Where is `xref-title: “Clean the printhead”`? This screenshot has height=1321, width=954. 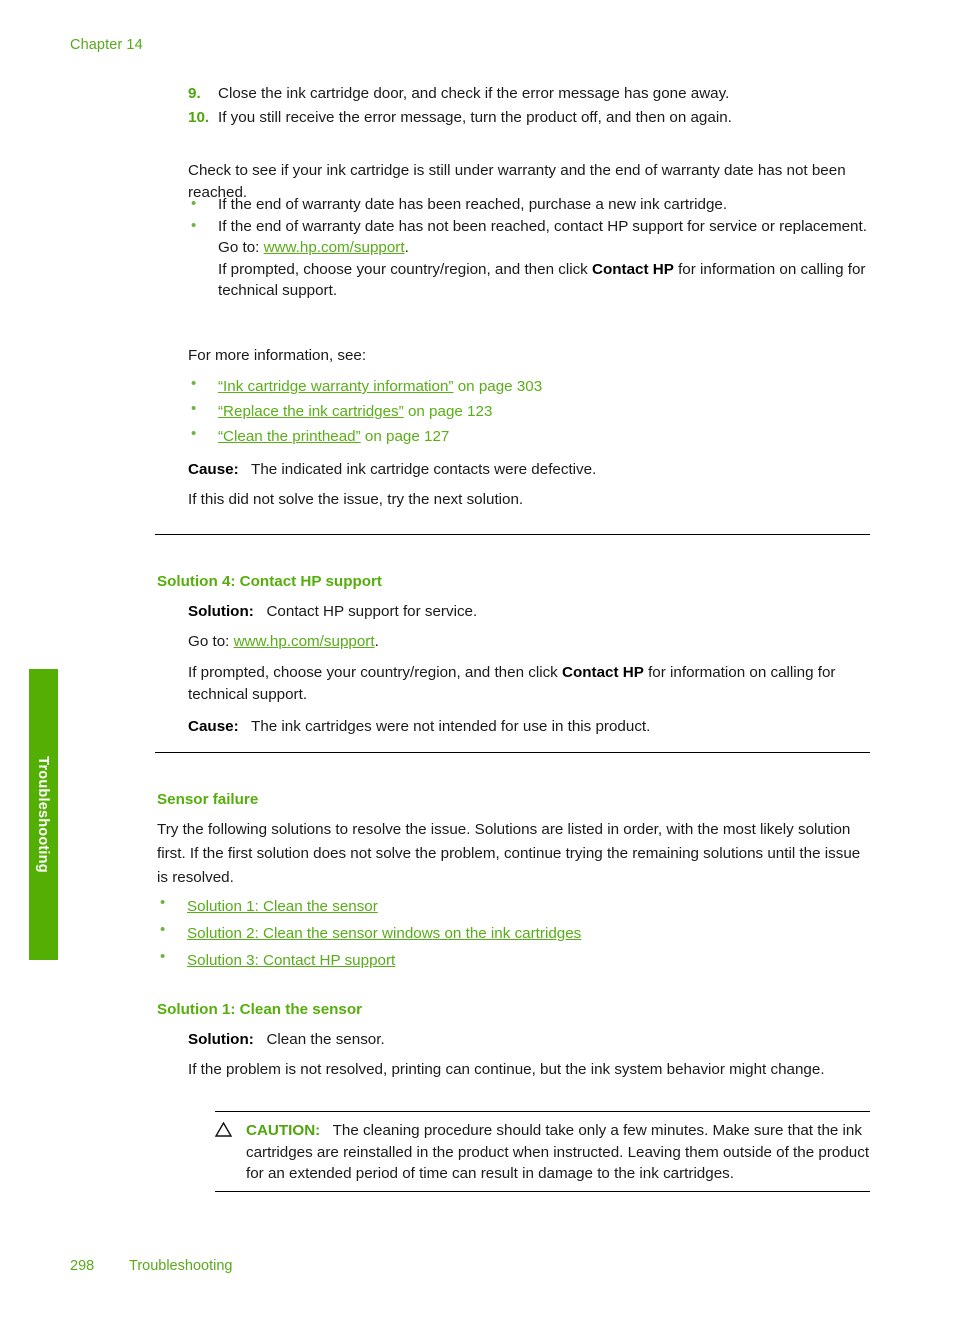
xref-title: “Clean the printhead” is located at coordinates (289, 436).